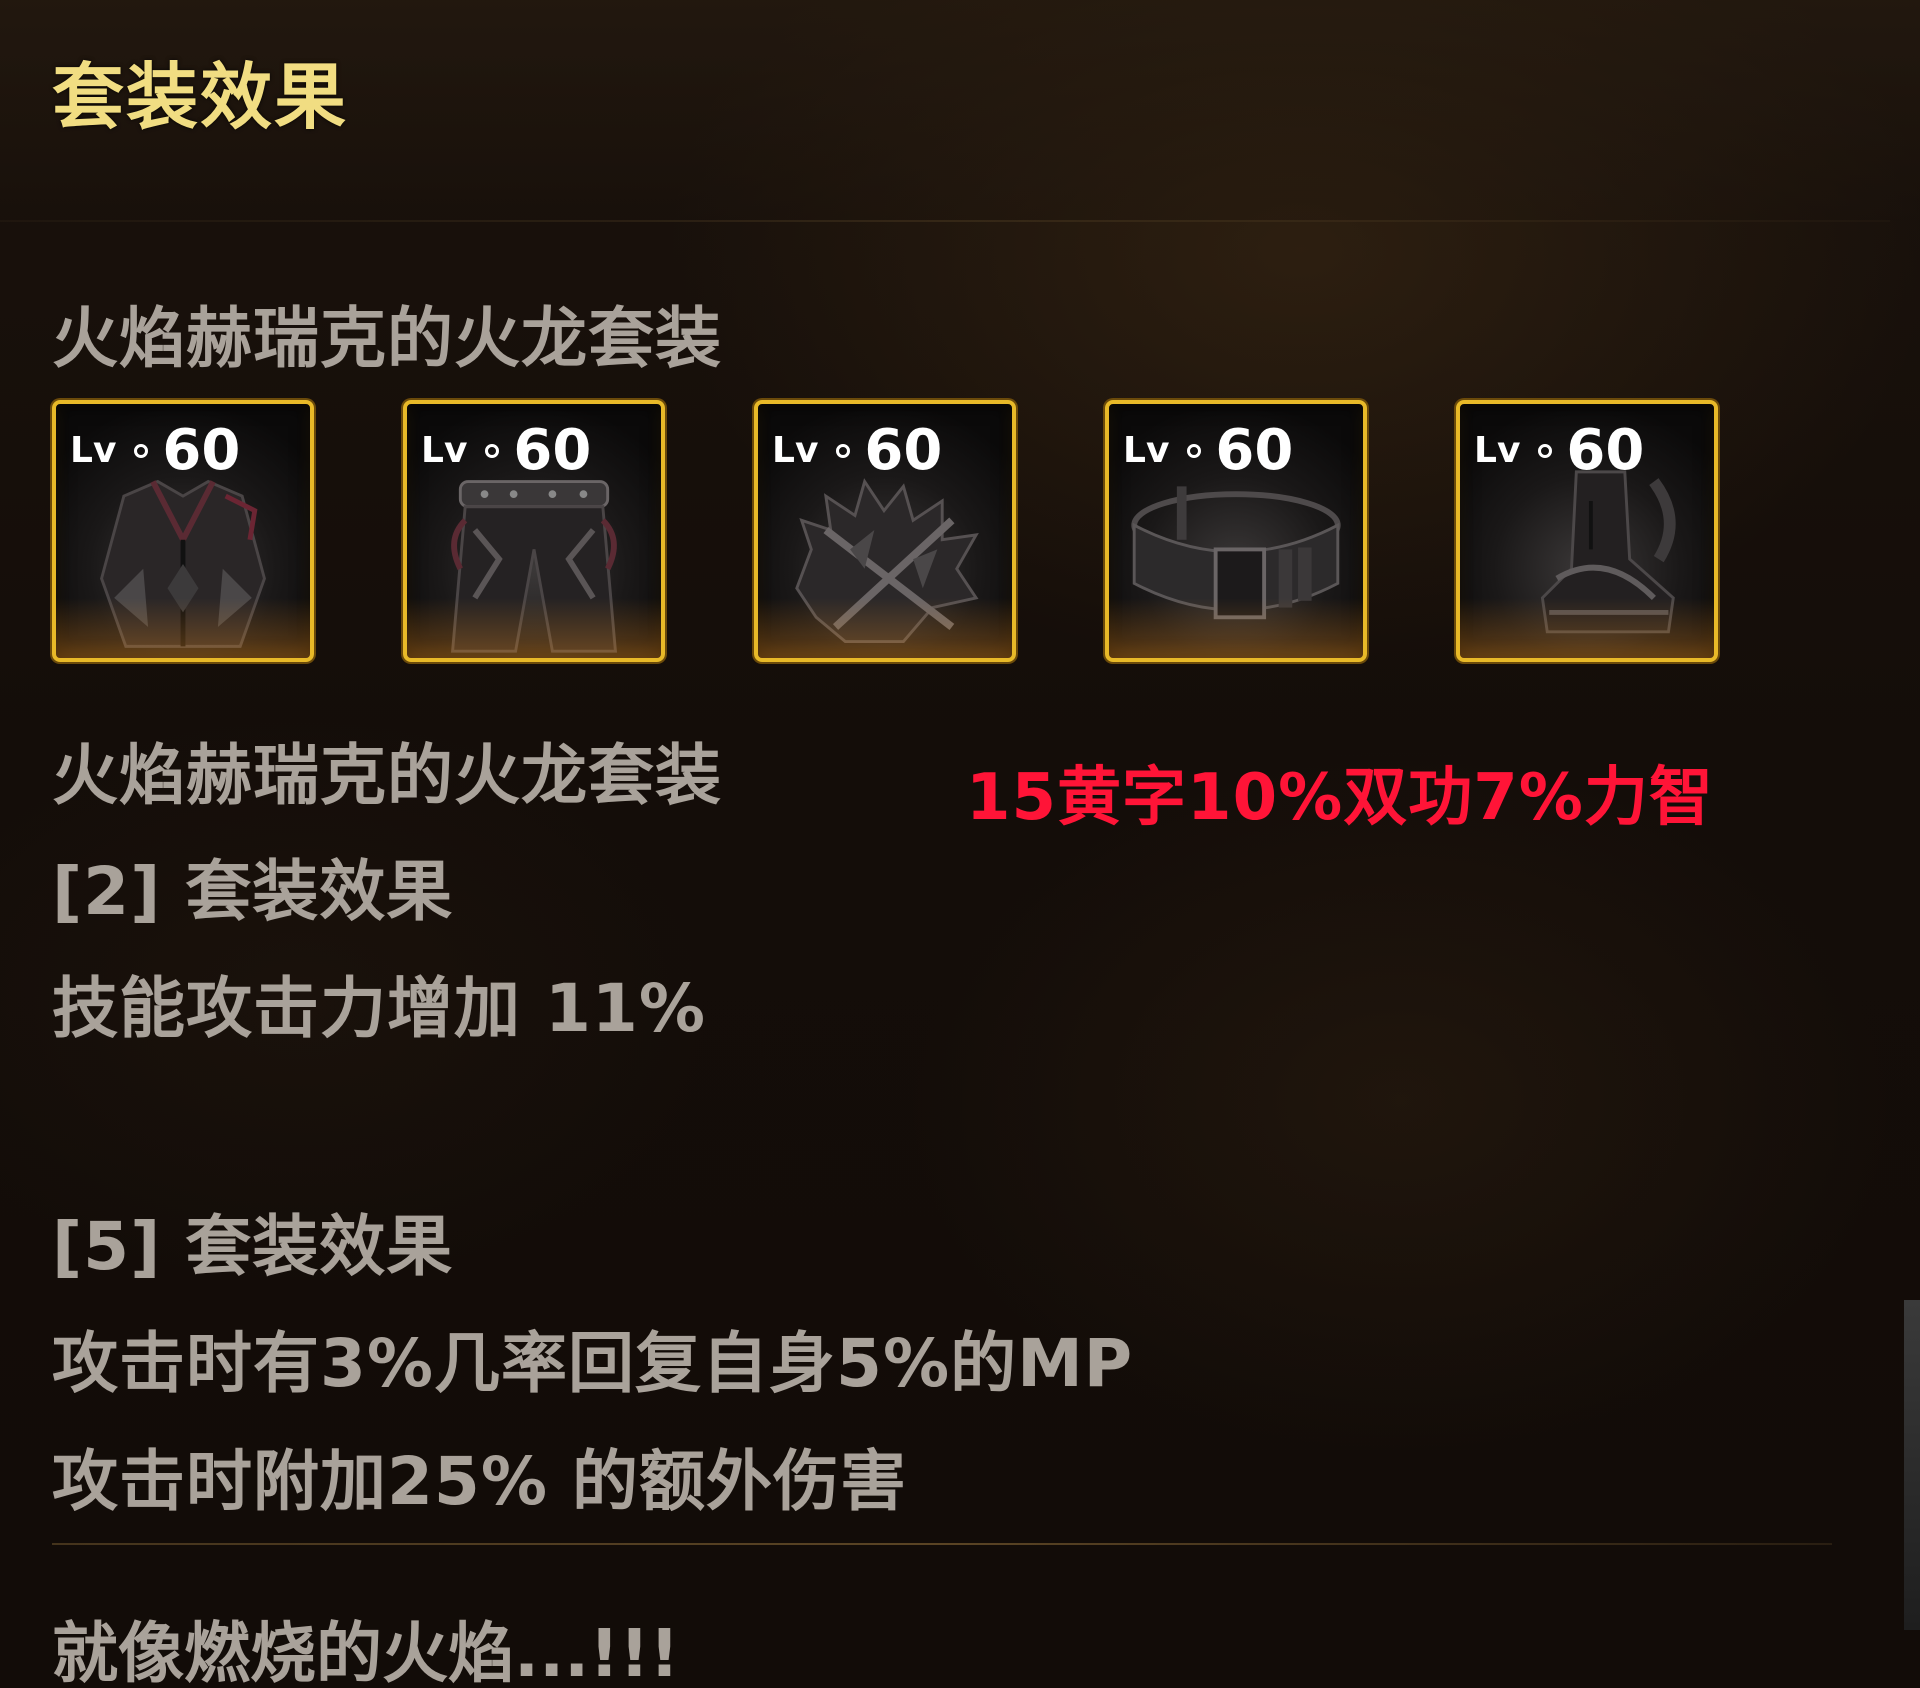  Describe the element at coordinates (379, 1008) in the screenshot. I see `set-bonus-2-effect: 技能攻击力增加 11%` at that location.